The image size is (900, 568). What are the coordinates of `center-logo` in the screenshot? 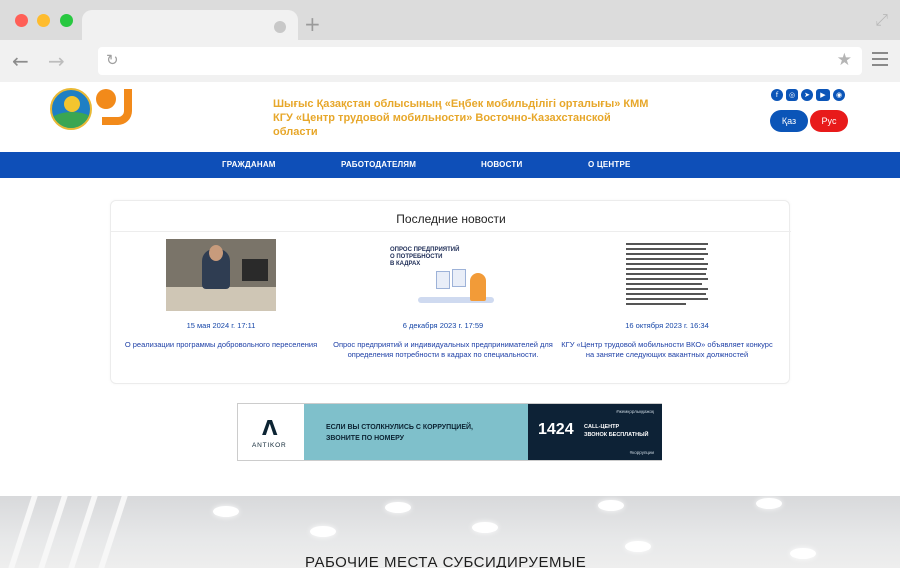 It's located at (116, 109).